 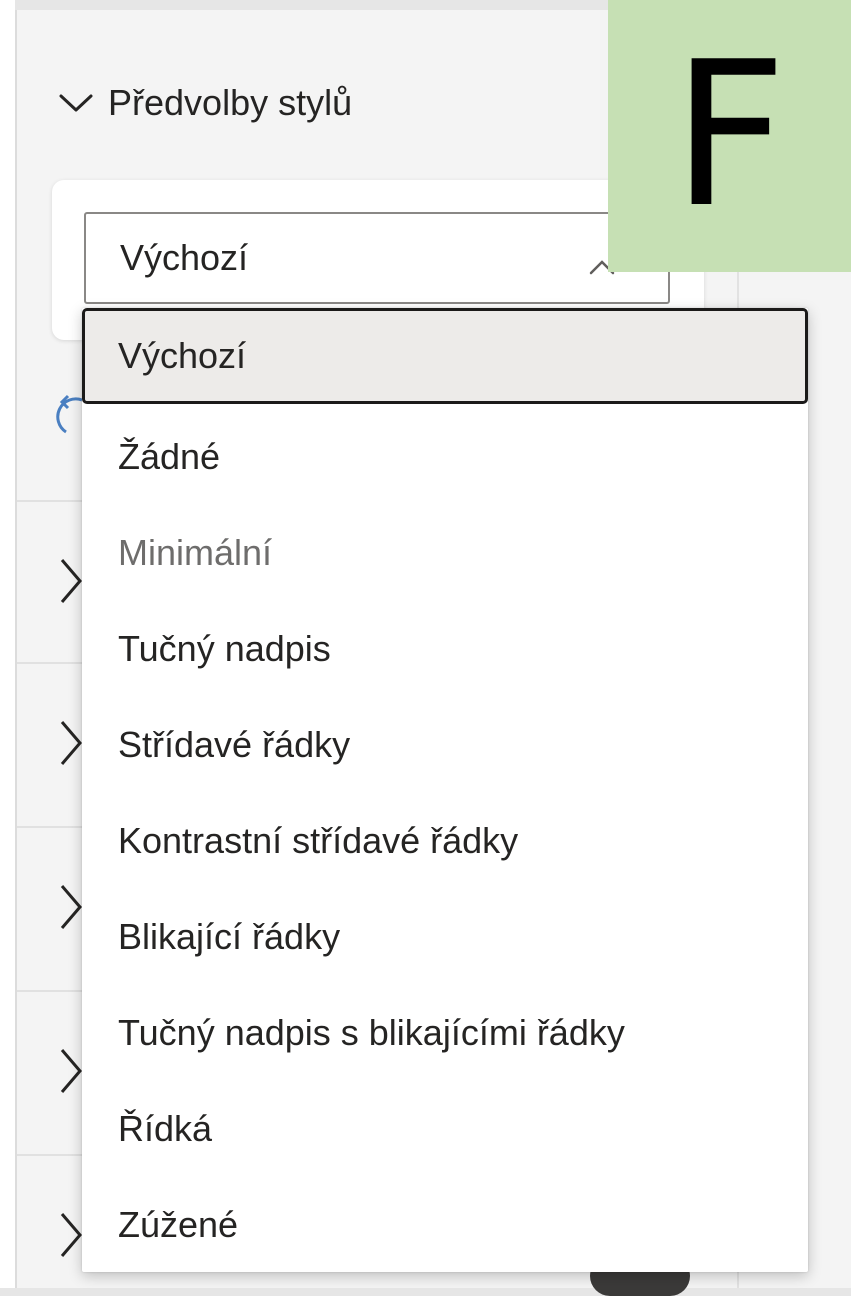 What do you see at coordinates (445, 649) in the screenshot?
I see `option-tucny-nadpis: Tučný nadpis` at bounding box center [445, 649].